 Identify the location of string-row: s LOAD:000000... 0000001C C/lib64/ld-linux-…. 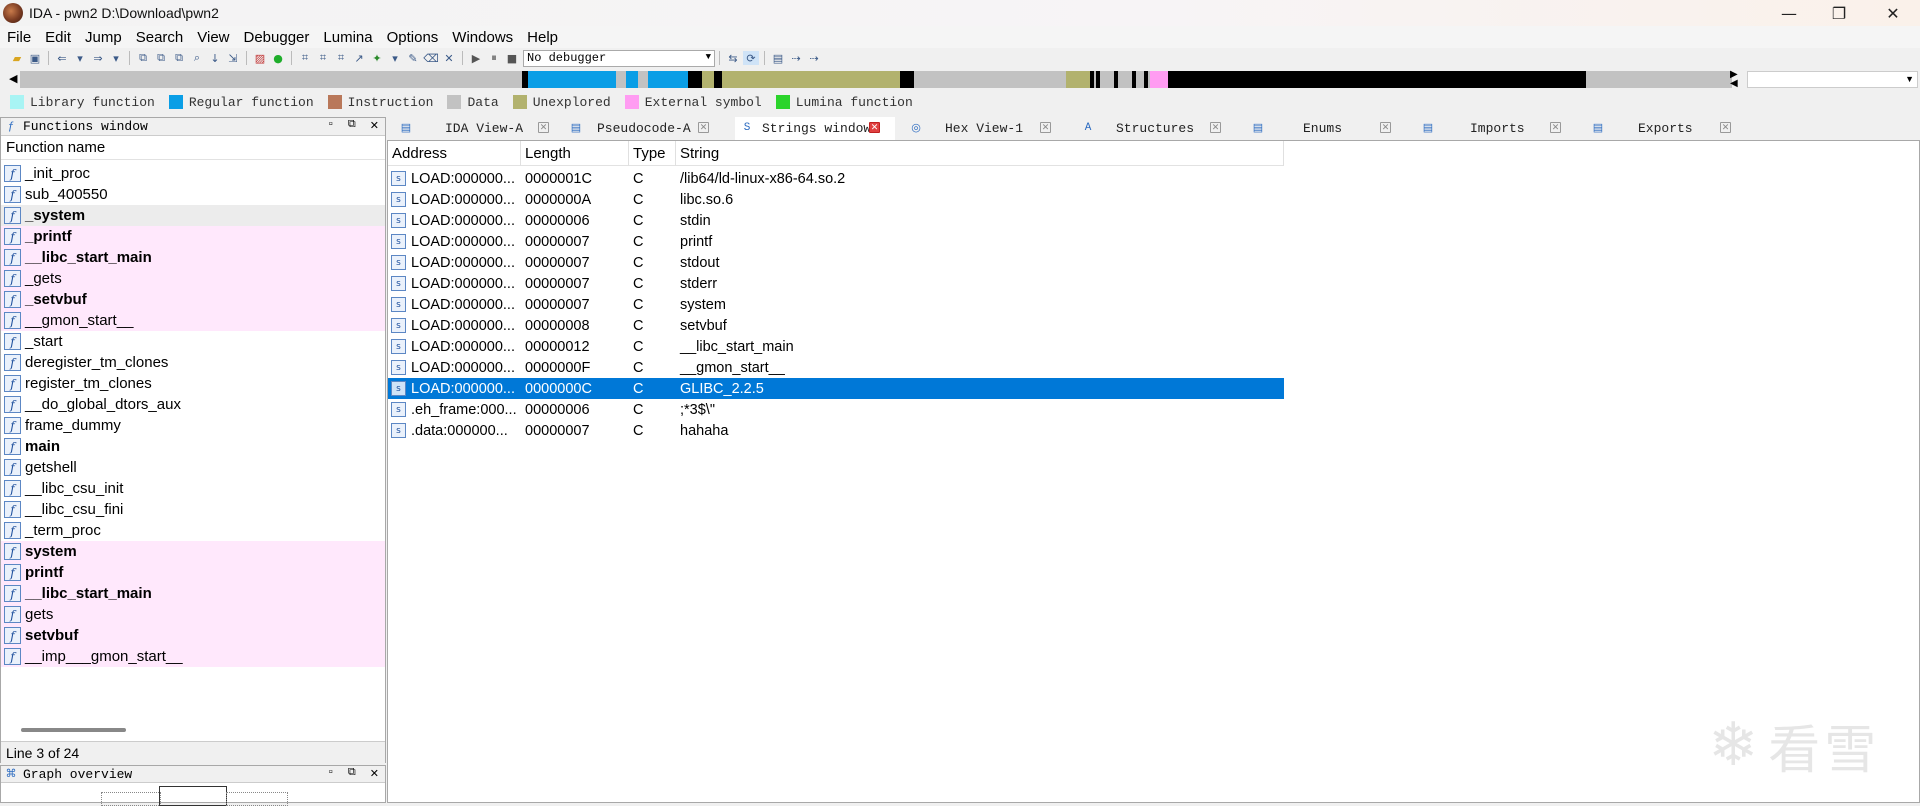
(836, 178).